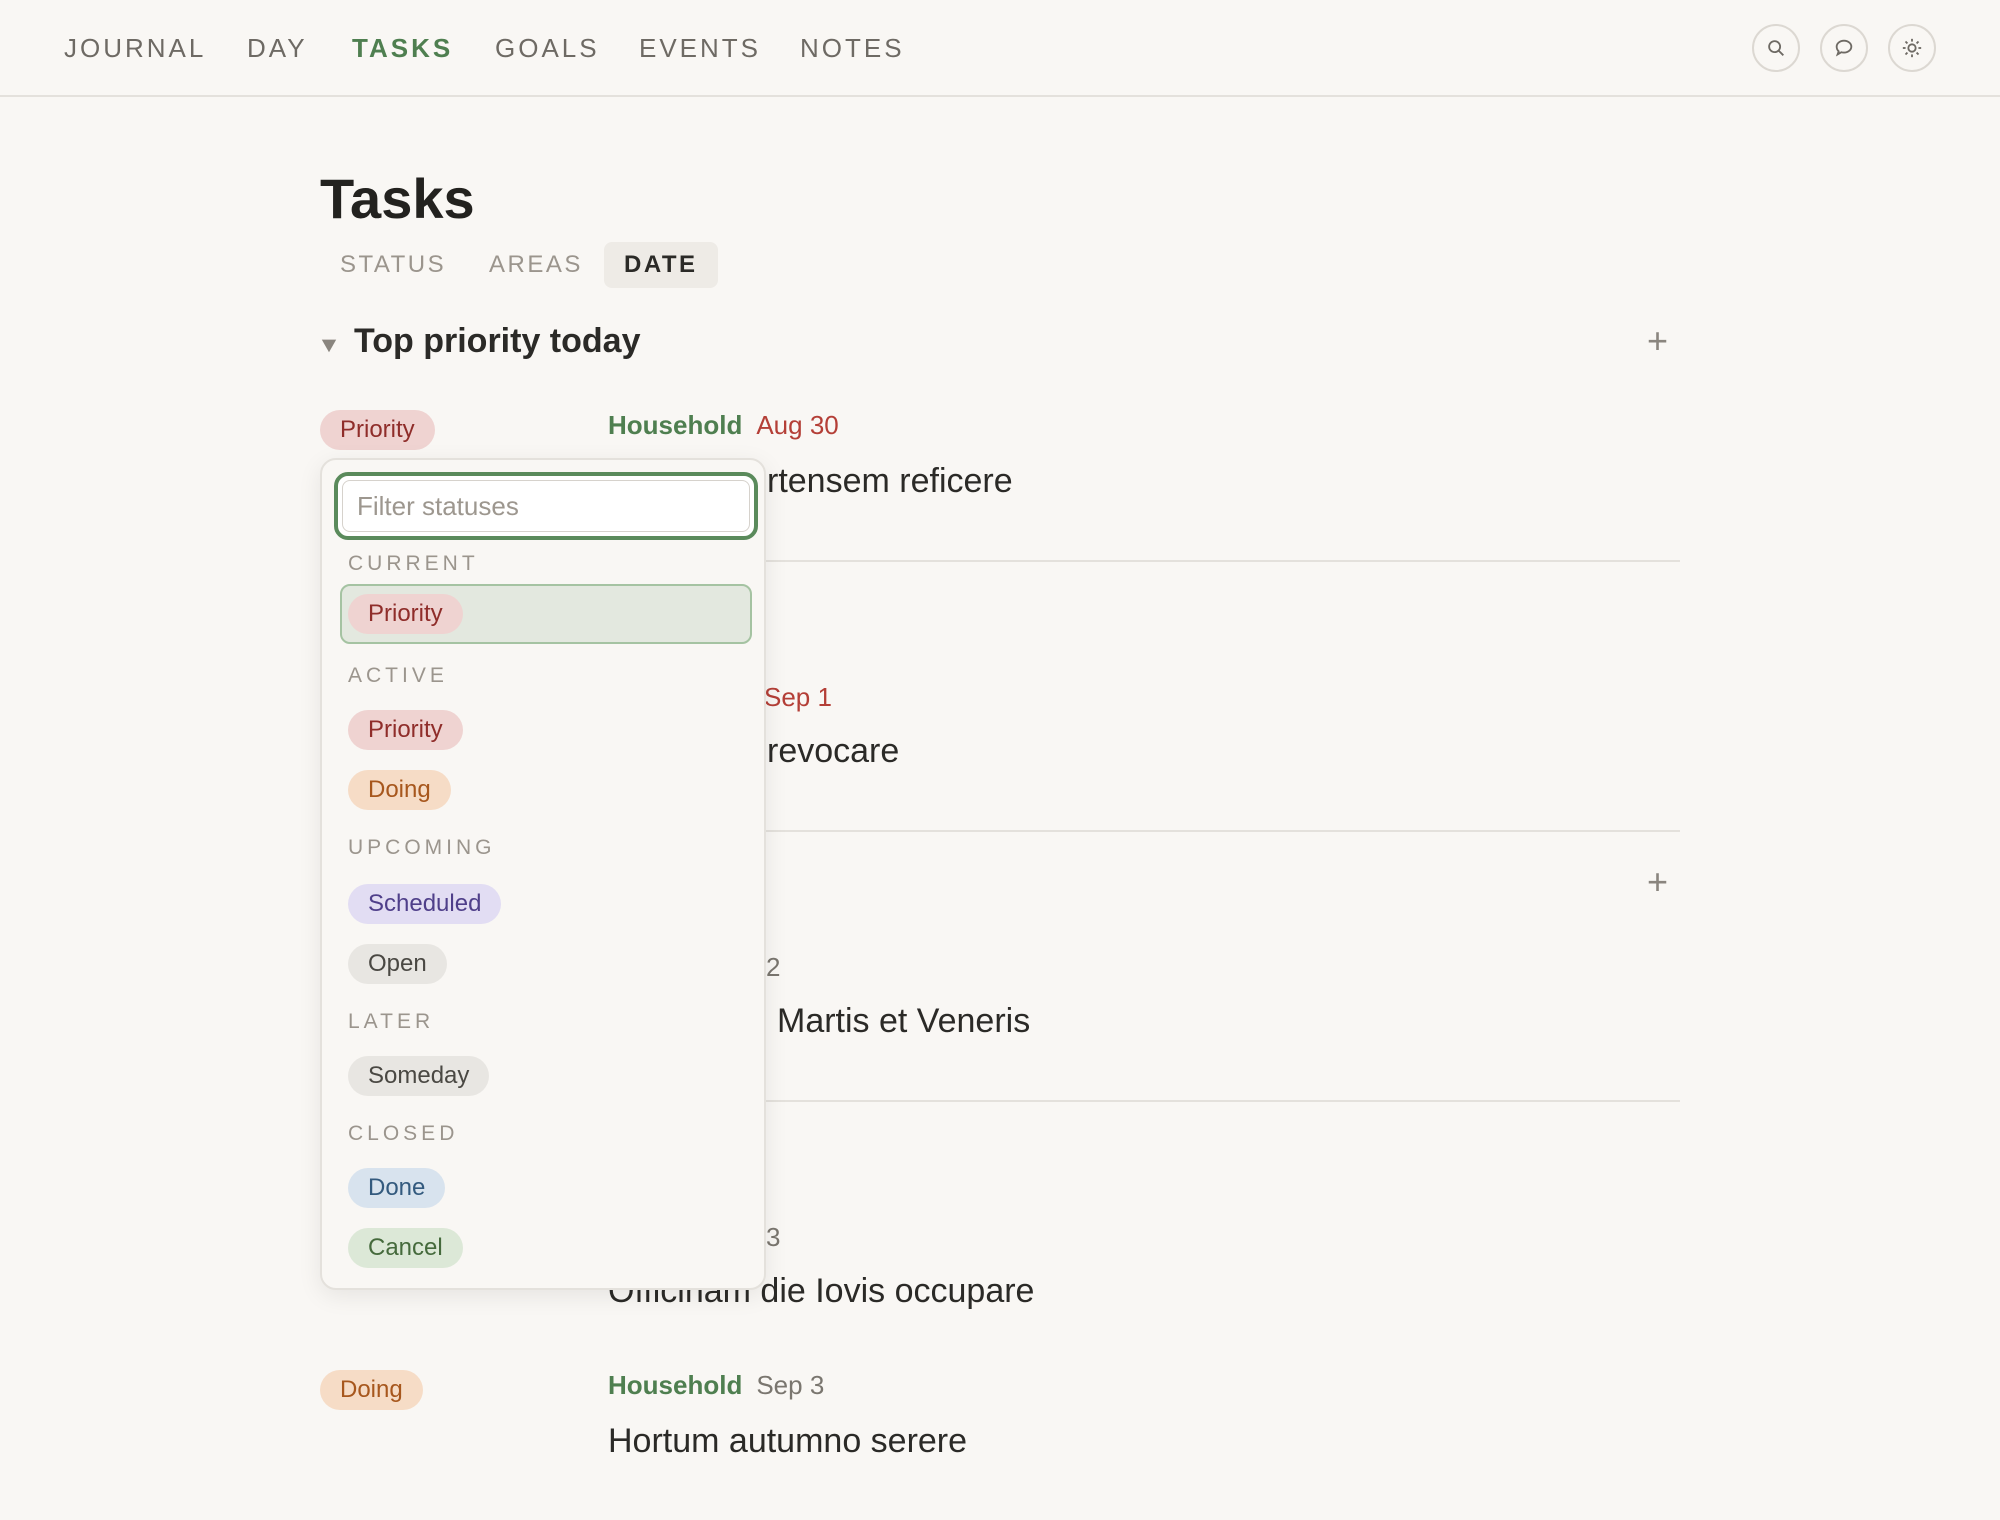 Image resolution: width=2000 pixels, height=1520 pixels. I want to click on section-title: Top priority today, so click(497, 341).